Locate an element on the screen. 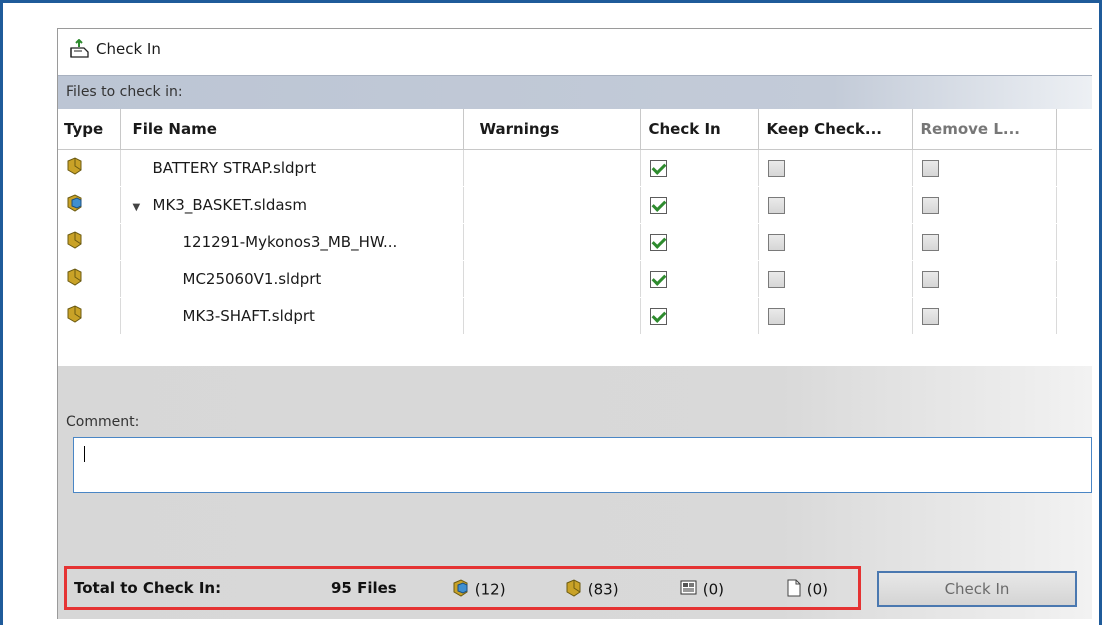 This screenshot has height=626, width=1102. file-name-cell: ▼ MK3_BASKET.sldasm is located at coordinates (292, 205).